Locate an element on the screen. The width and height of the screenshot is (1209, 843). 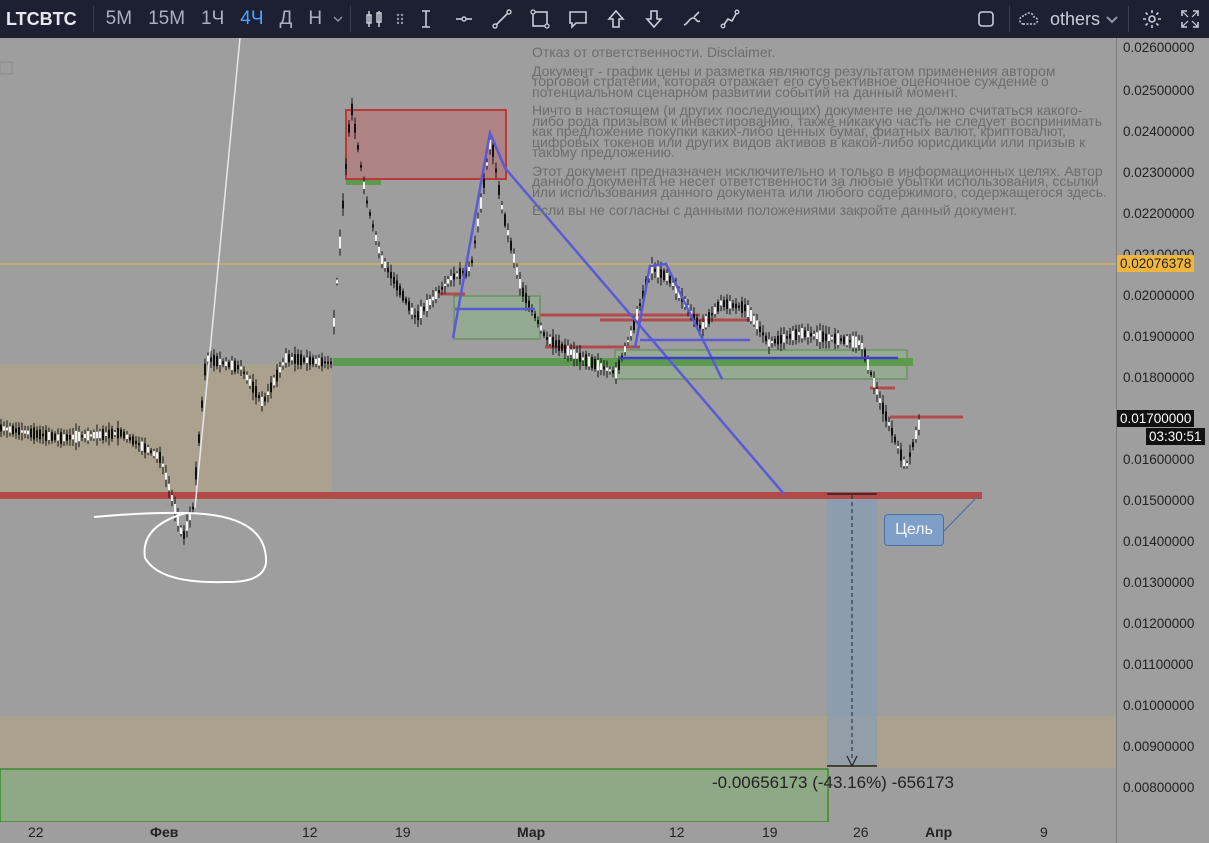
arrow-down-tool-icon is located at coordinates (654, 19).